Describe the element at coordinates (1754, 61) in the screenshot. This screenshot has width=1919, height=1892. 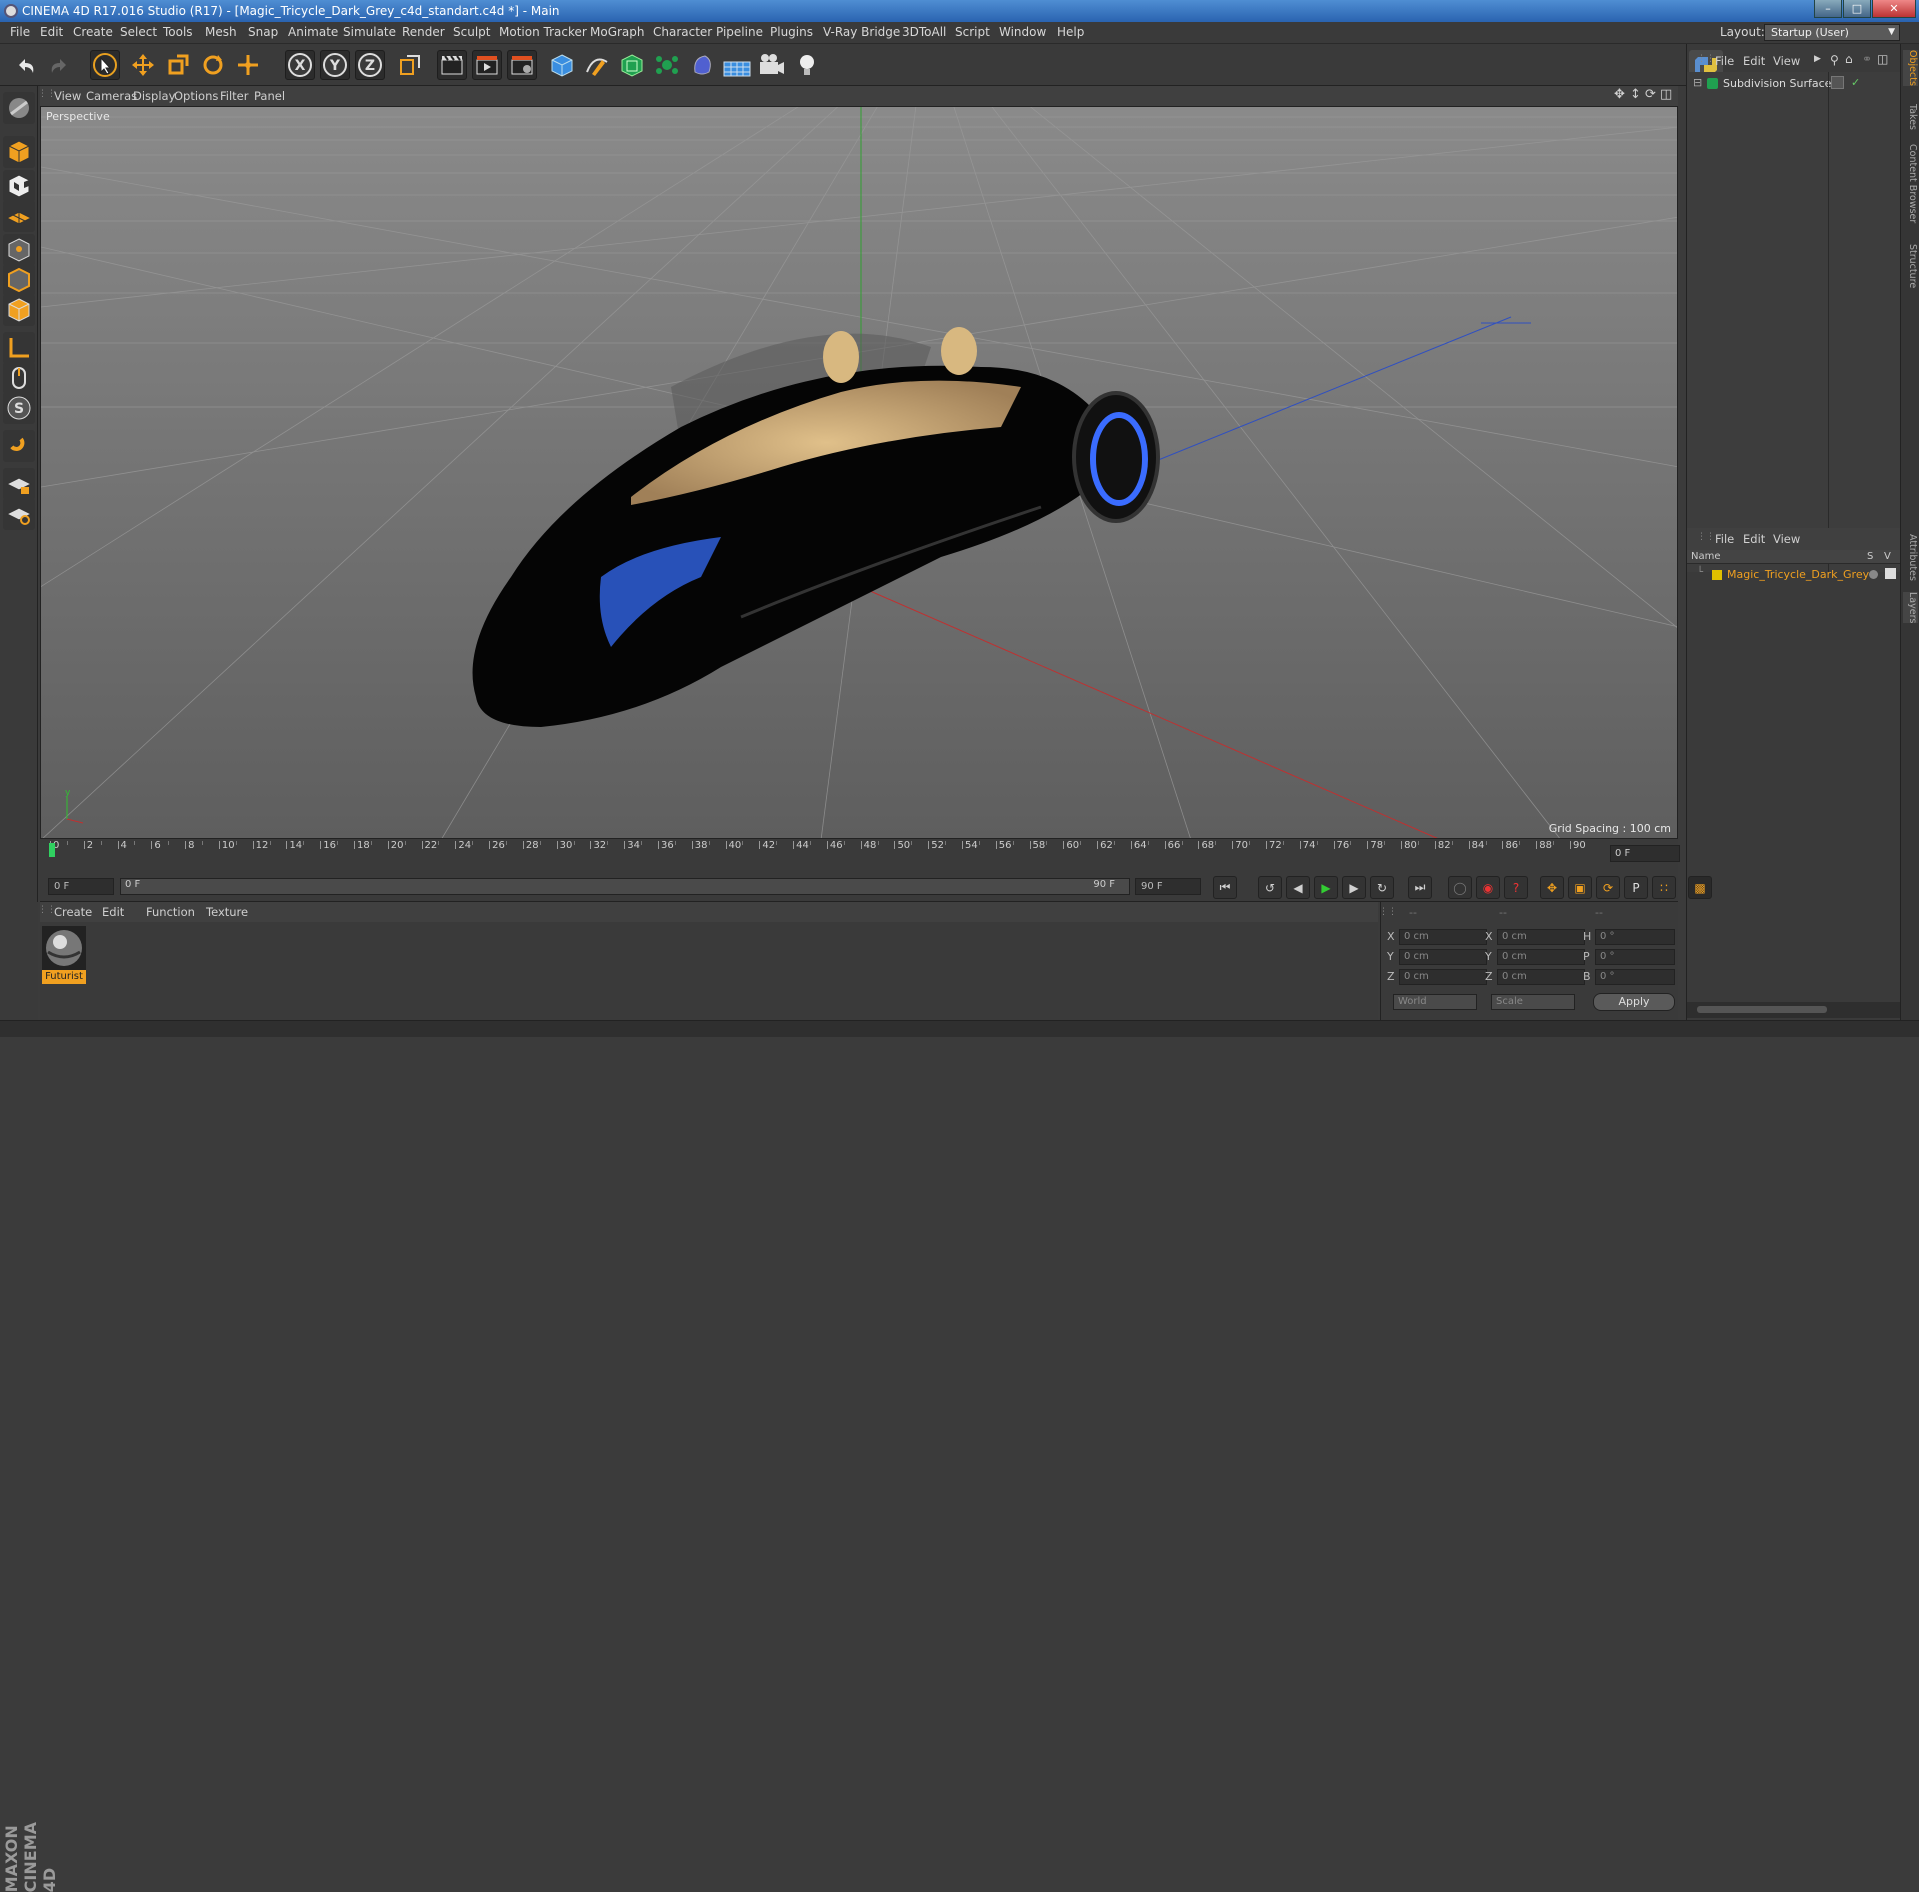
I see `objects-menu-edit: Edit` at that location.